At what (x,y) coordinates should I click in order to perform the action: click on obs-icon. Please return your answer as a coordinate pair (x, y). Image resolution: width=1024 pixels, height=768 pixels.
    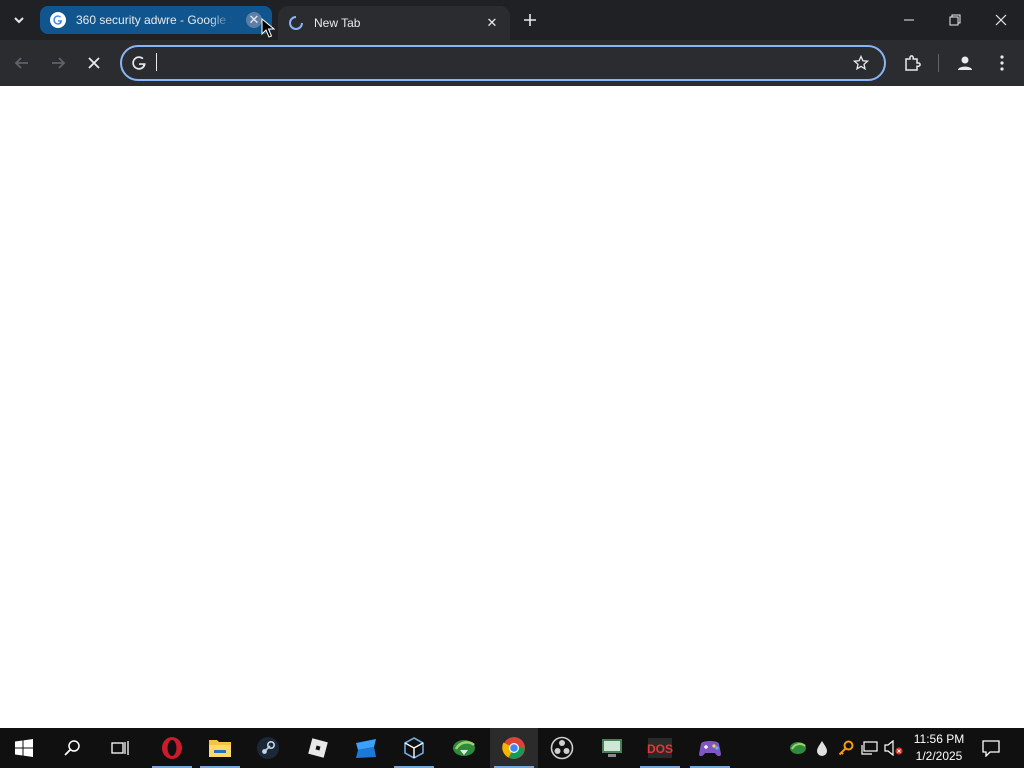
    Looking at the image, I should click on (562, 748).